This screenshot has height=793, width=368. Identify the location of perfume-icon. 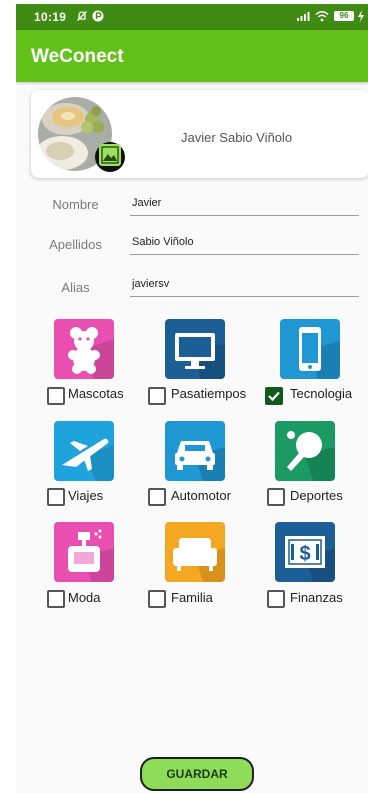
(84, 552).